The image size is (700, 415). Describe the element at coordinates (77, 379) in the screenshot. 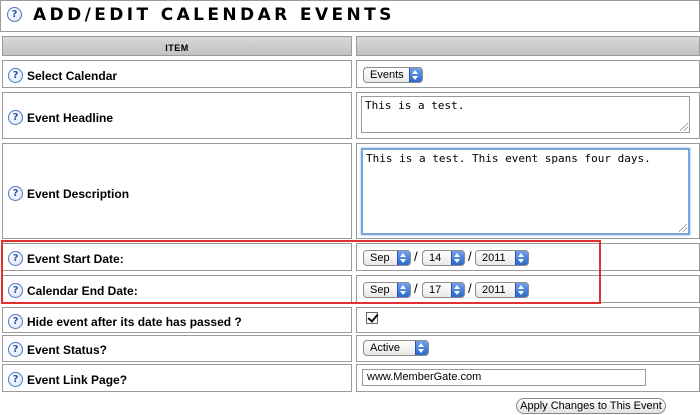

I see `event-link-page-label: Event Link Page?` at that location.